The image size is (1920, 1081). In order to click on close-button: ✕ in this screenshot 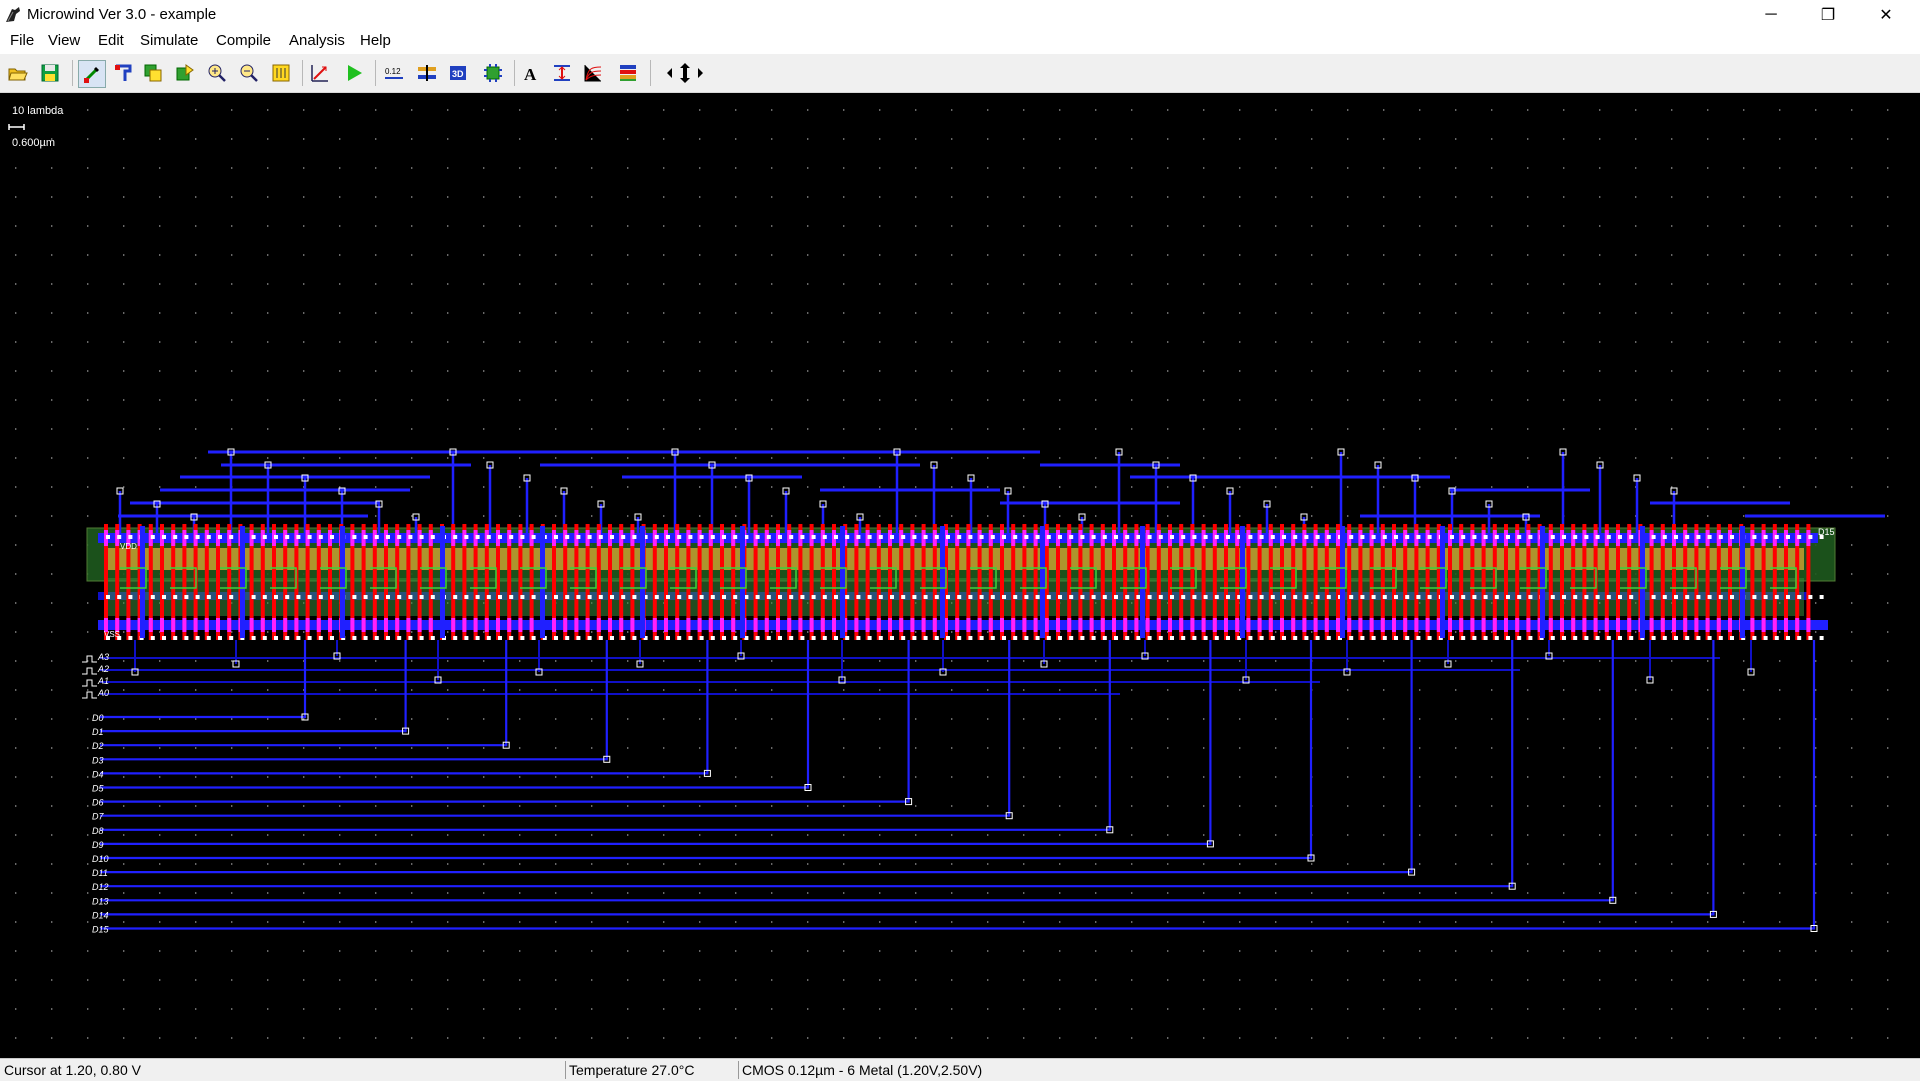, I will do `click(1886, 15)`.